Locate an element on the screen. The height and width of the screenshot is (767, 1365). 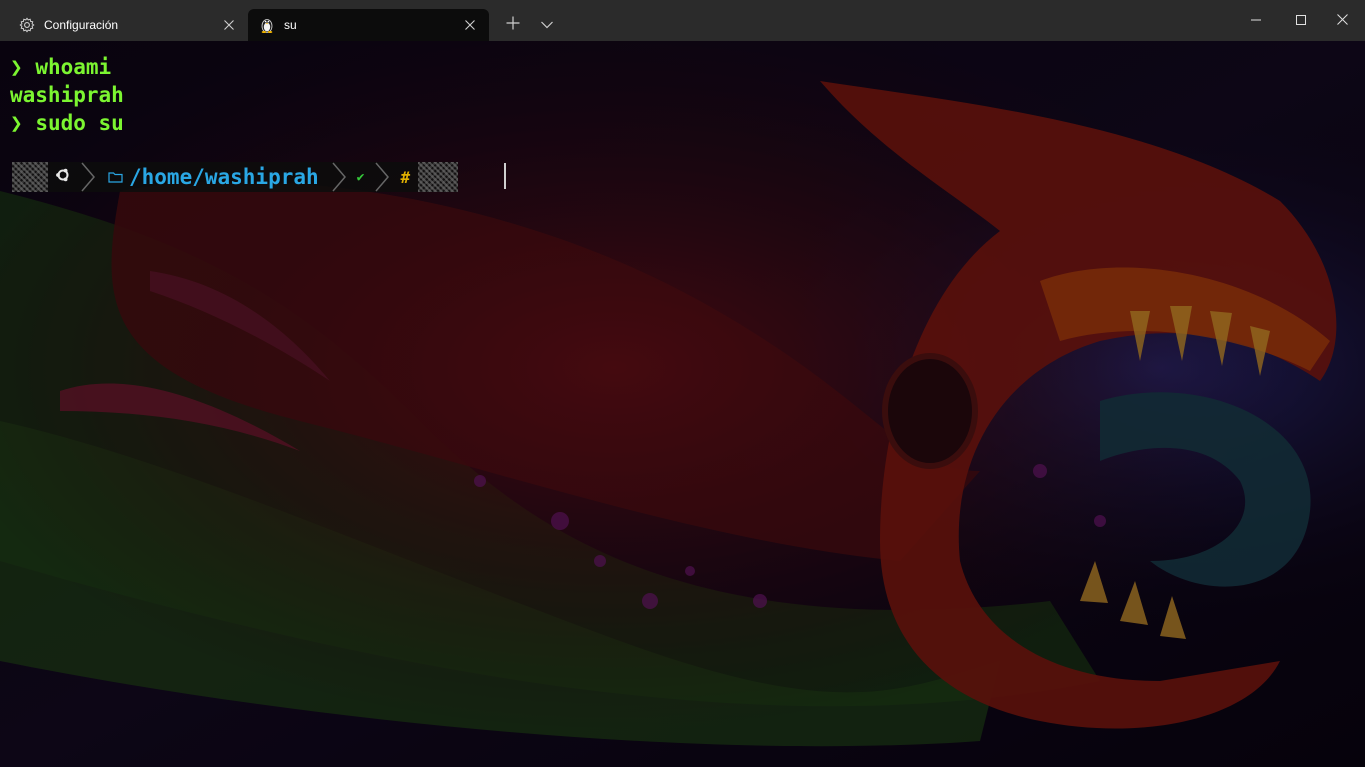
tab-configuracion: Configuración is located at coordinates (128, 25).